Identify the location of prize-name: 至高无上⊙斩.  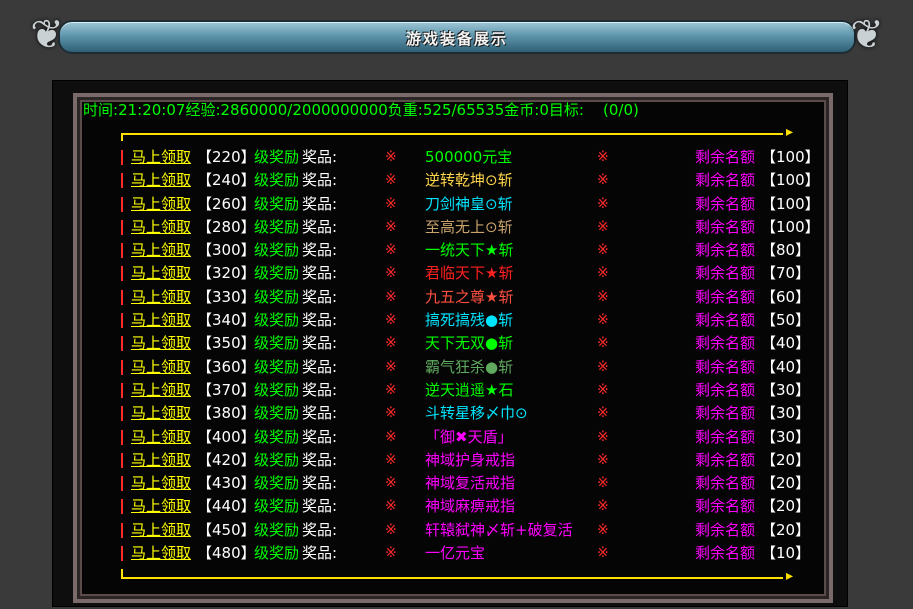
(469, 226).